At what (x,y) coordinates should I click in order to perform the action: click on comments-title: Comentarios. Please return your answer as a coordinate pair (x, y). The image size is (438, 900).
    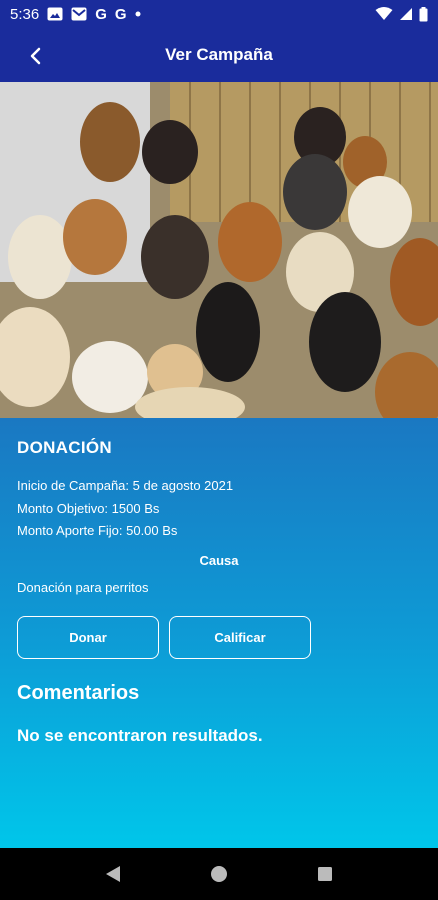
    Looking at the image, I should click on (78, 693).